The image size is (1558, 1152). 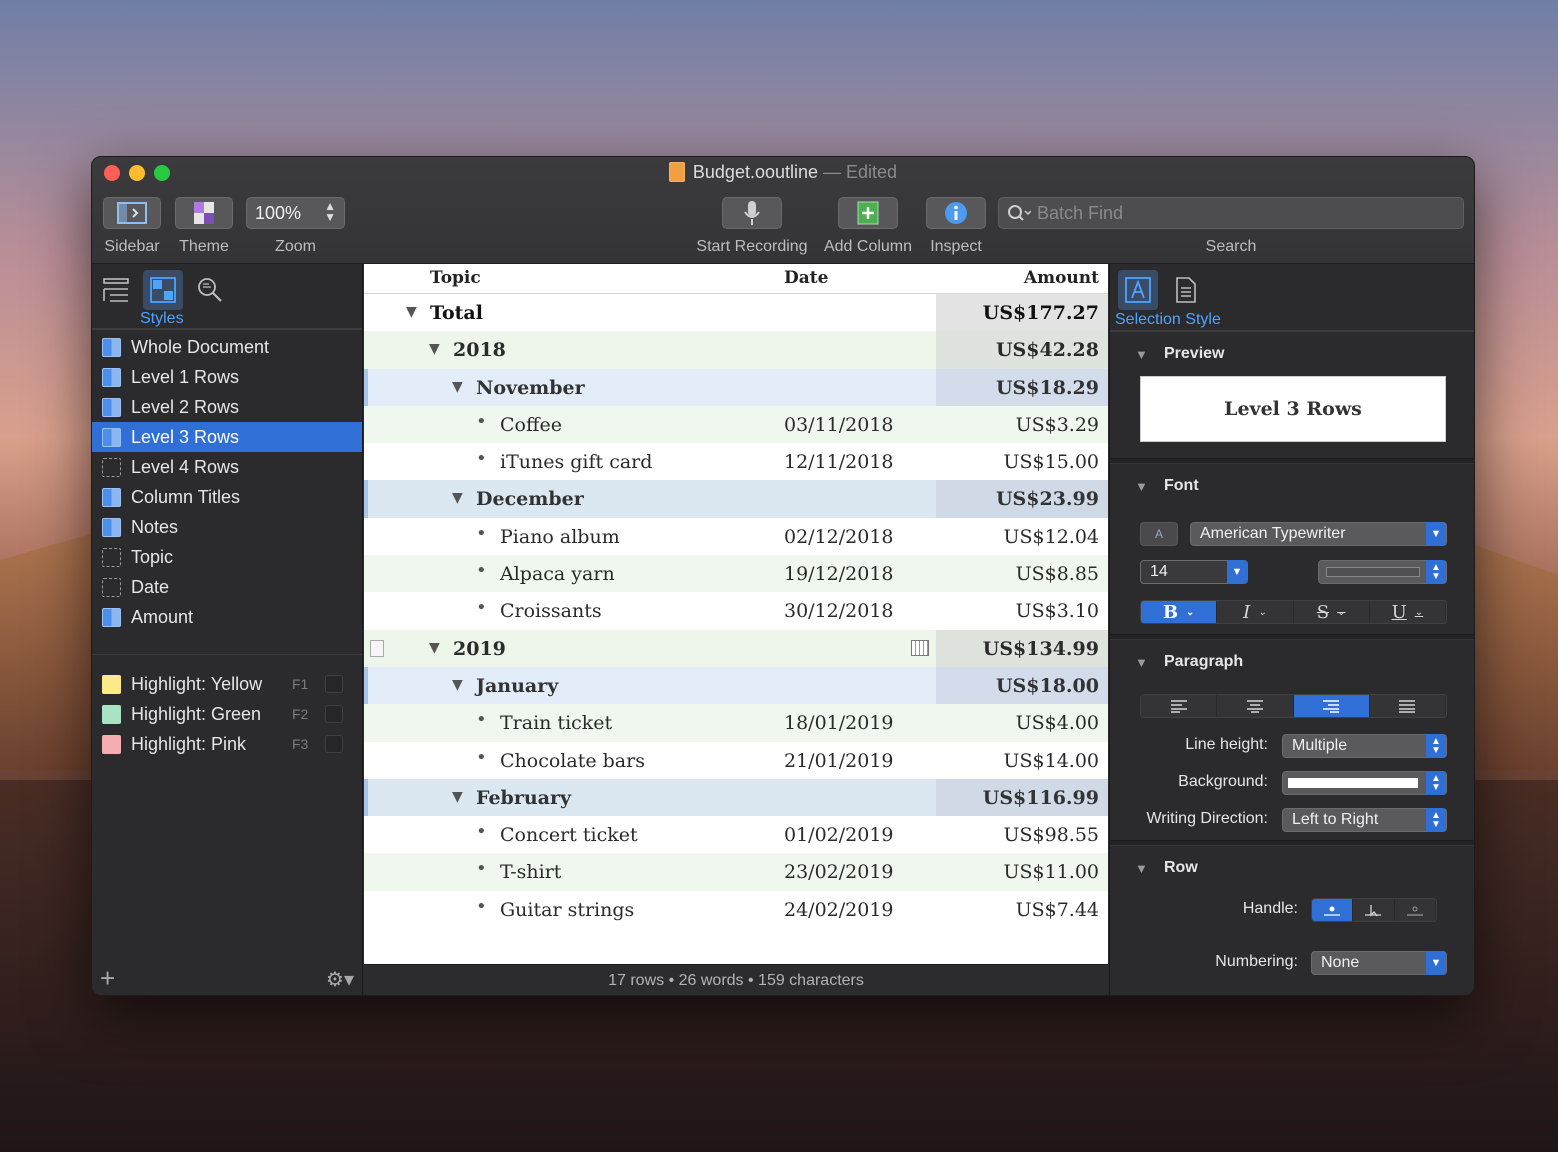 I want to click on strikethrough-button: S ⌄, so click(x=1331, y=612).